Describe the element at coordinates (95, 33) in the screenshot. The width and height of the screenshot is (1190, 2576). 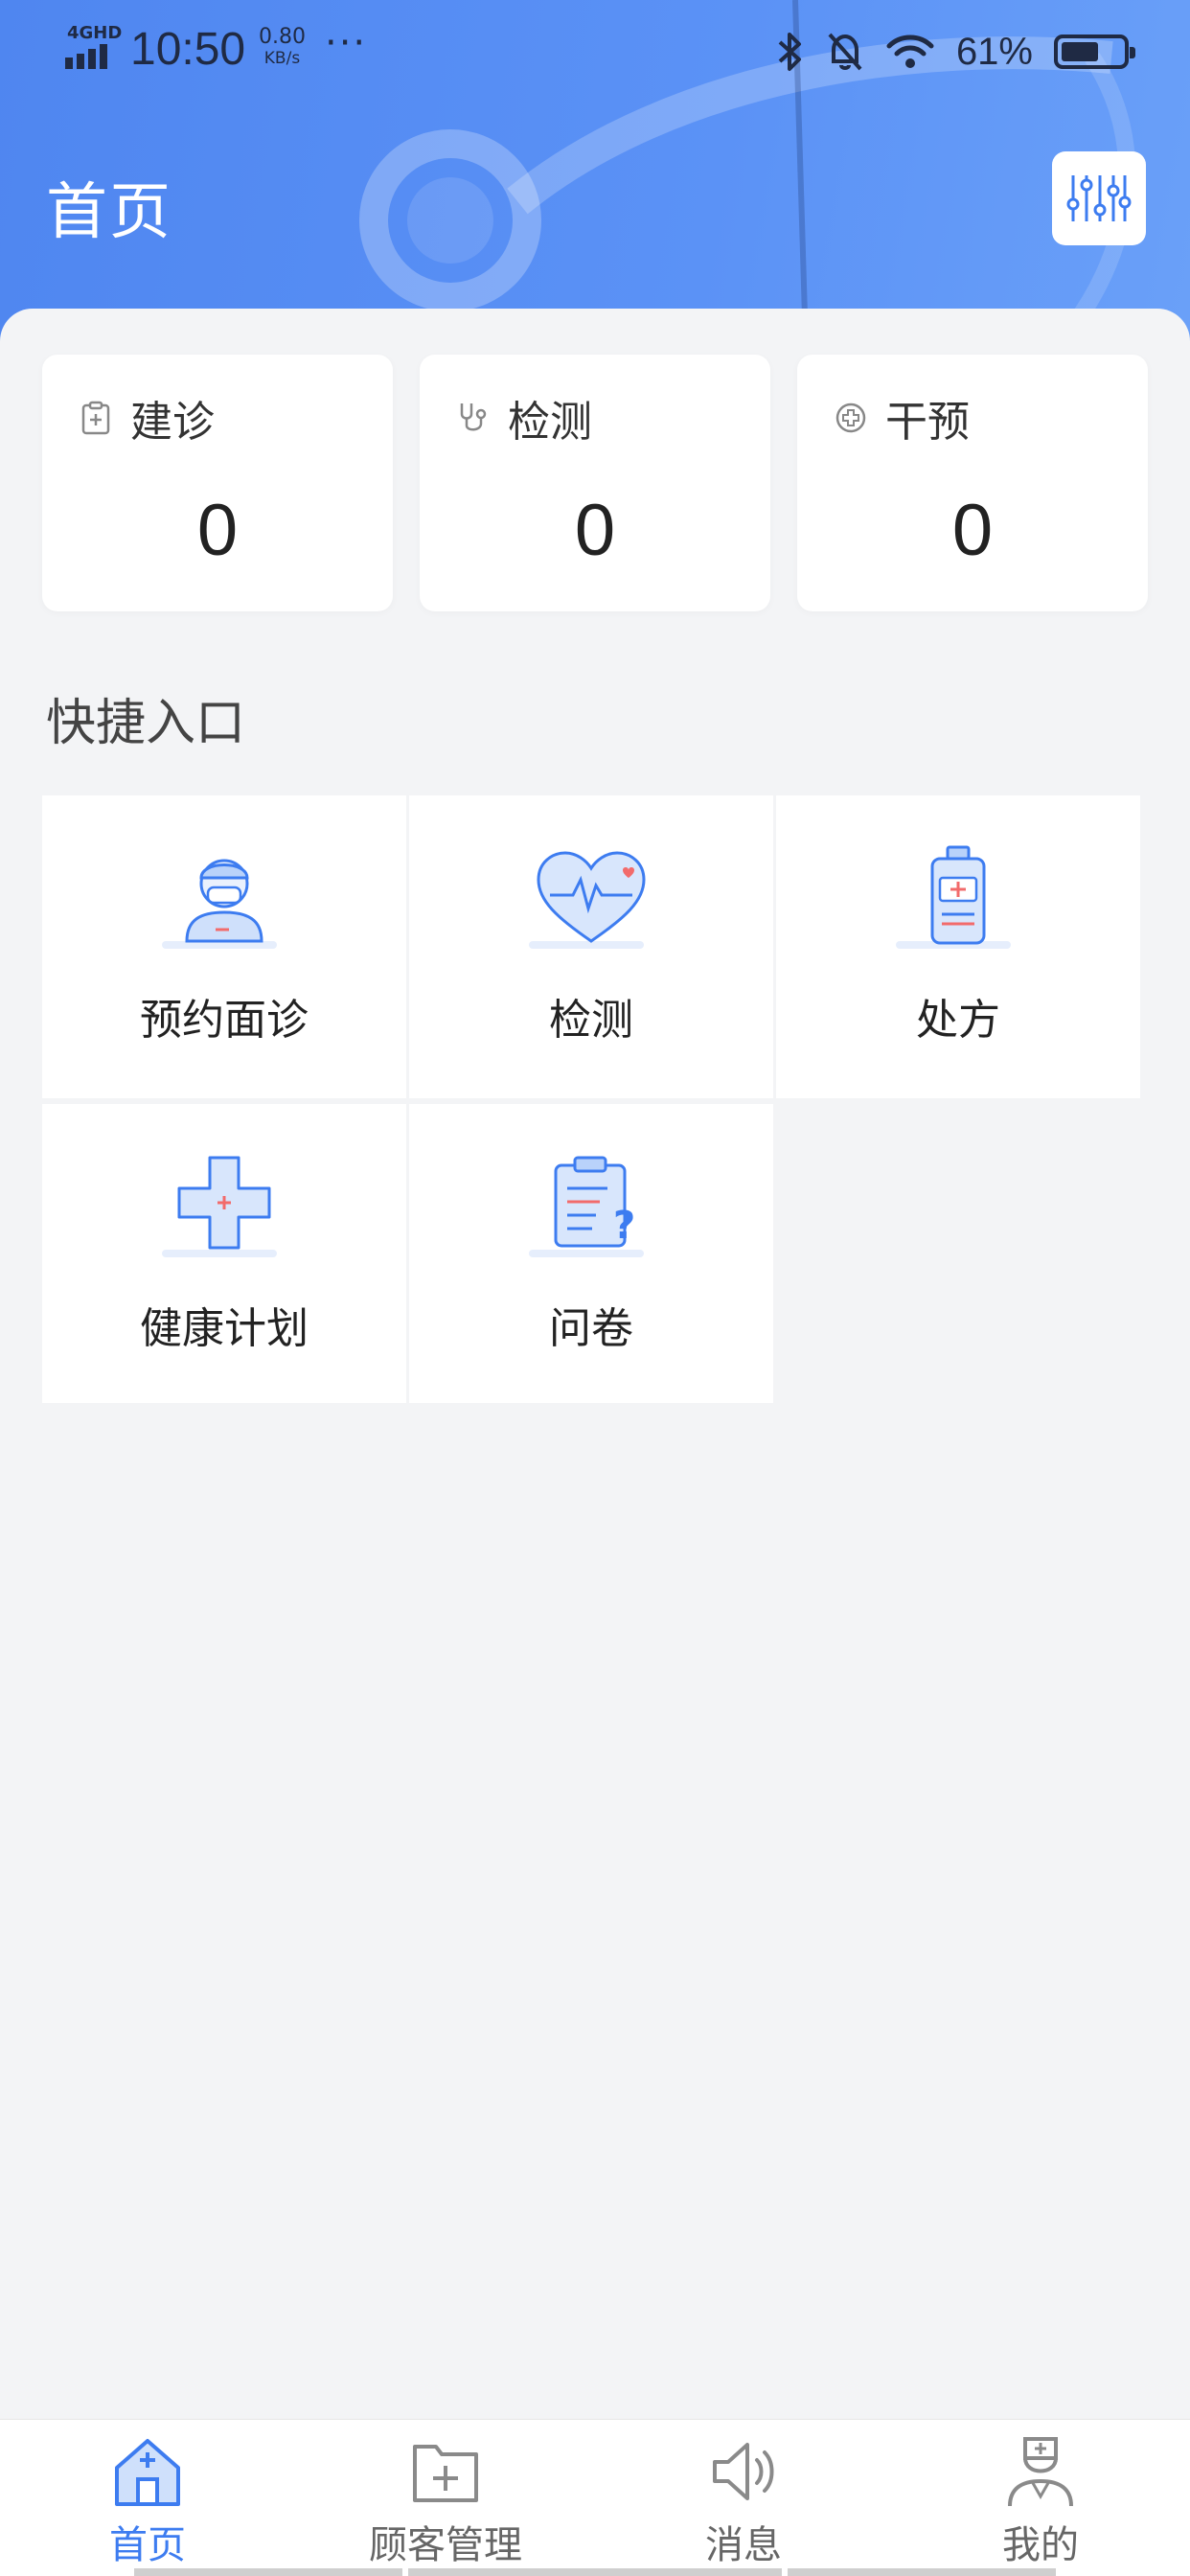
I see `network-type: 4GHD` at that location.